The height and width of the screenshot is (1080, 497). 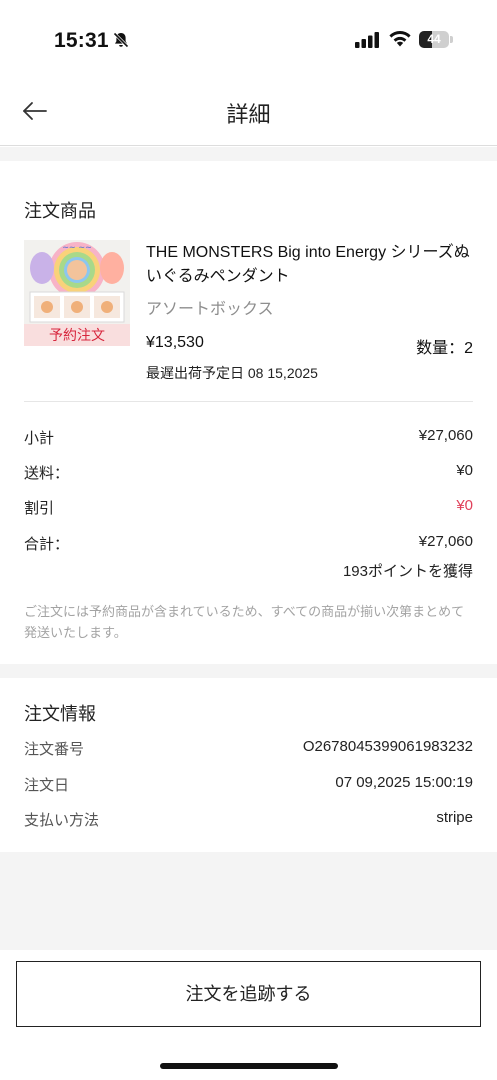 What do you see at coordinates (388, 746) in the screenshot?
I see `order-number-value: O267804539906198323​2` at bounding box center [388, 746].